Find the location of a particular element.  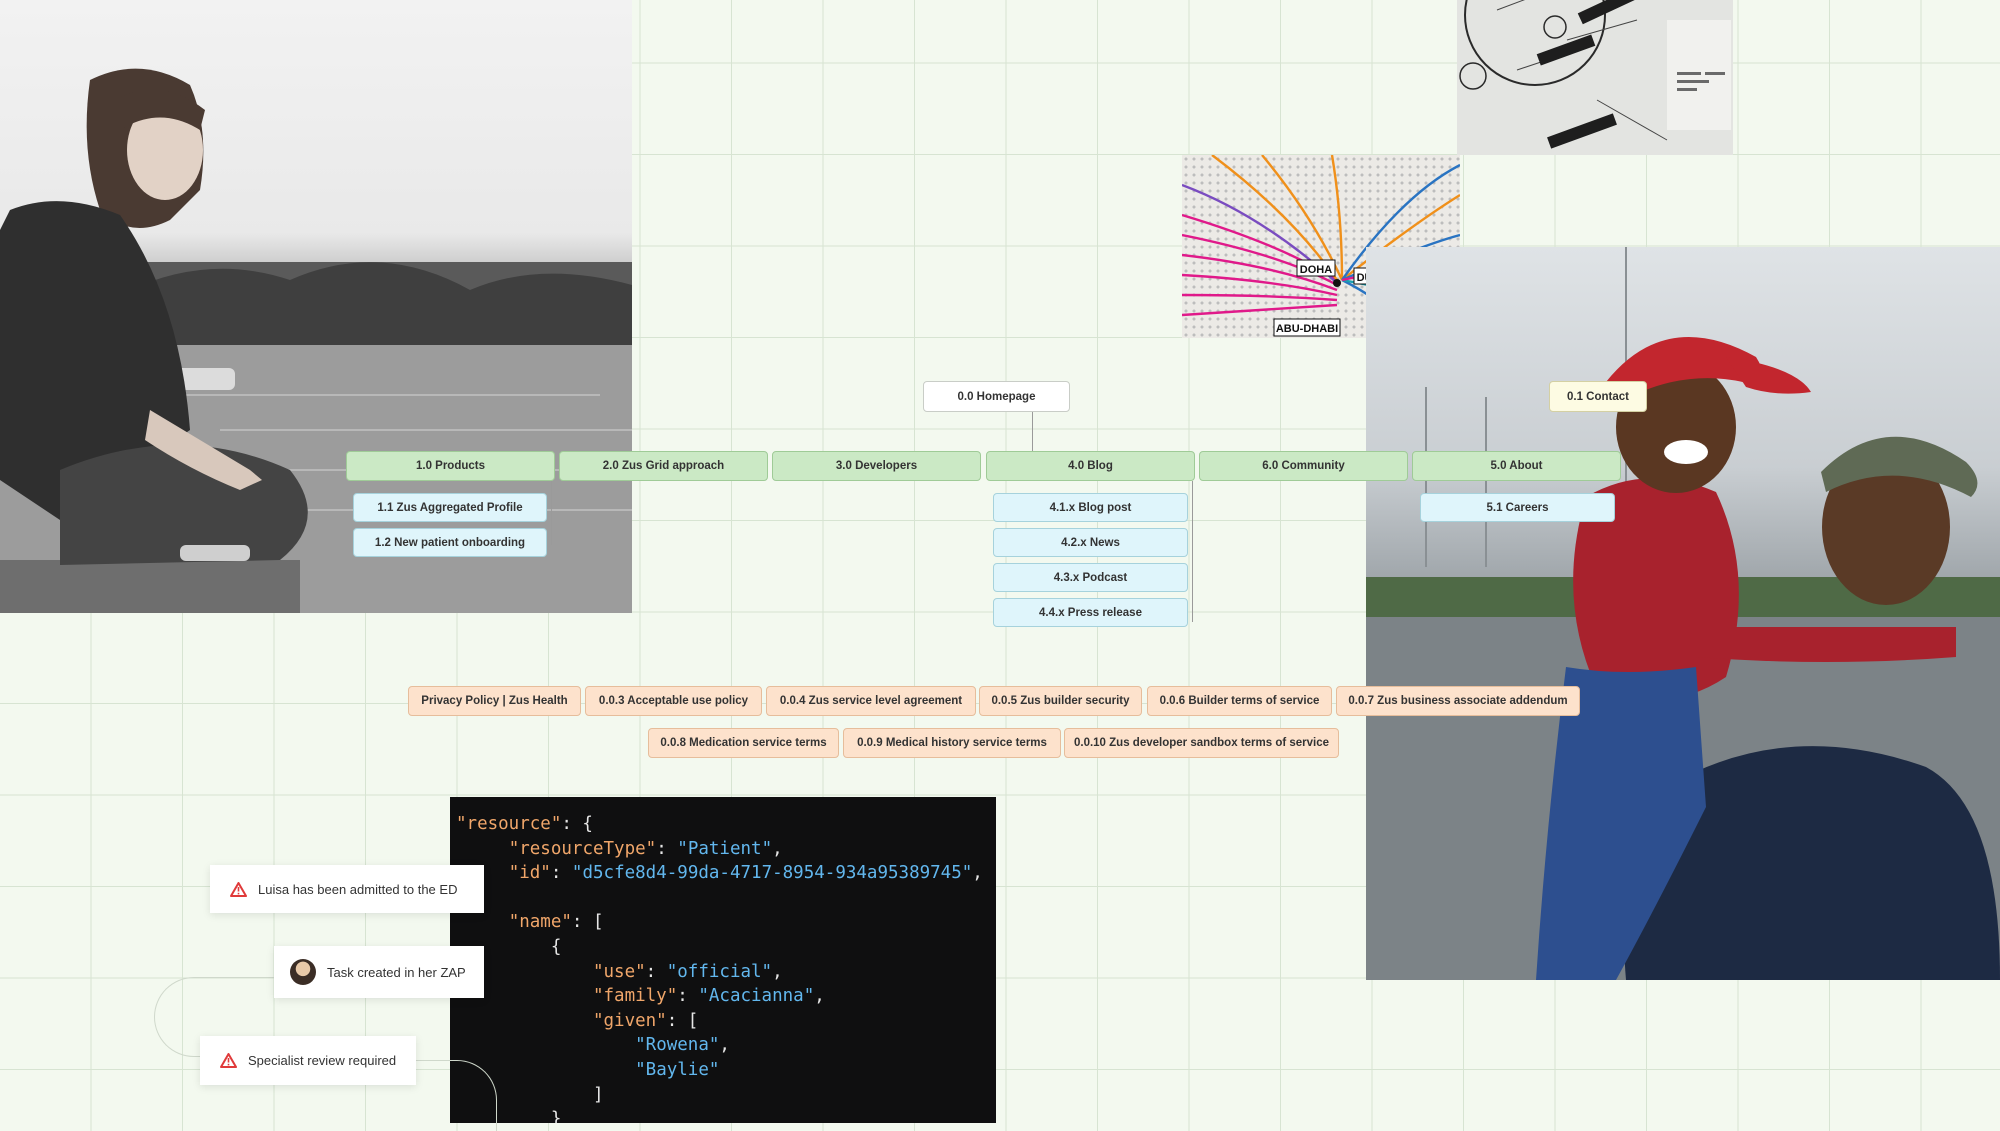

node-products: 1.0 Products is located at coordinates (450, 466).